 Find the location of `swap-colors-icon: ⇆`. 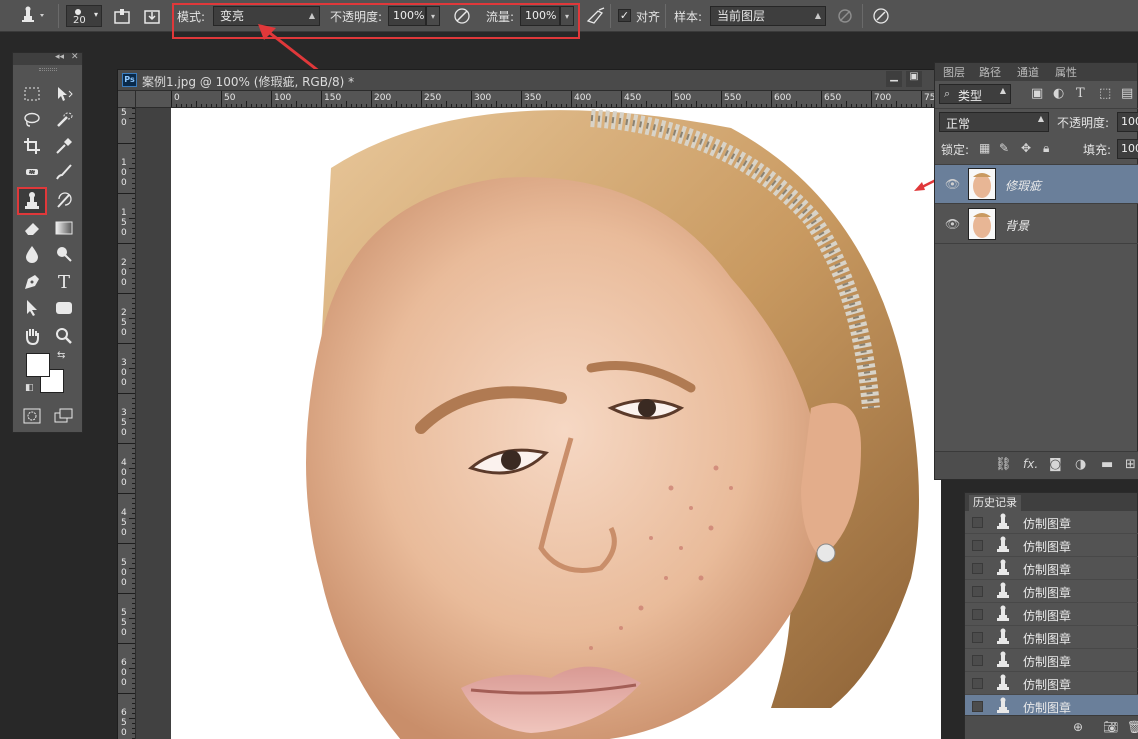

swap-colors-icon: ⇆ is located at coordinates (61, 355).